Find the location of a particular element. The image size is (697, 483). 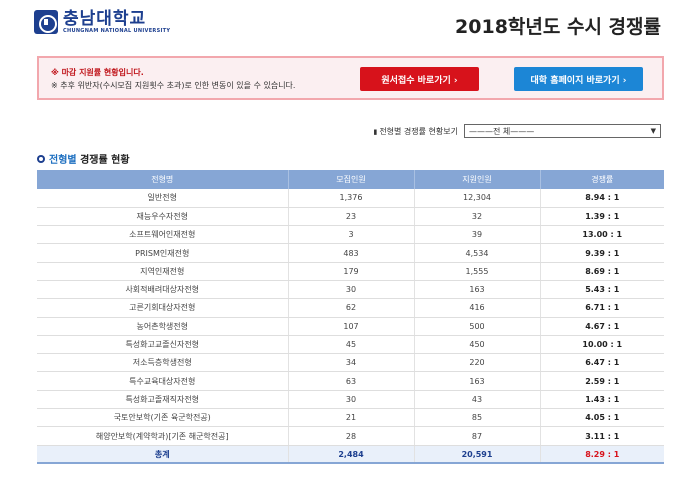

cell-quota: 30 is located at coordinates (351, 400).